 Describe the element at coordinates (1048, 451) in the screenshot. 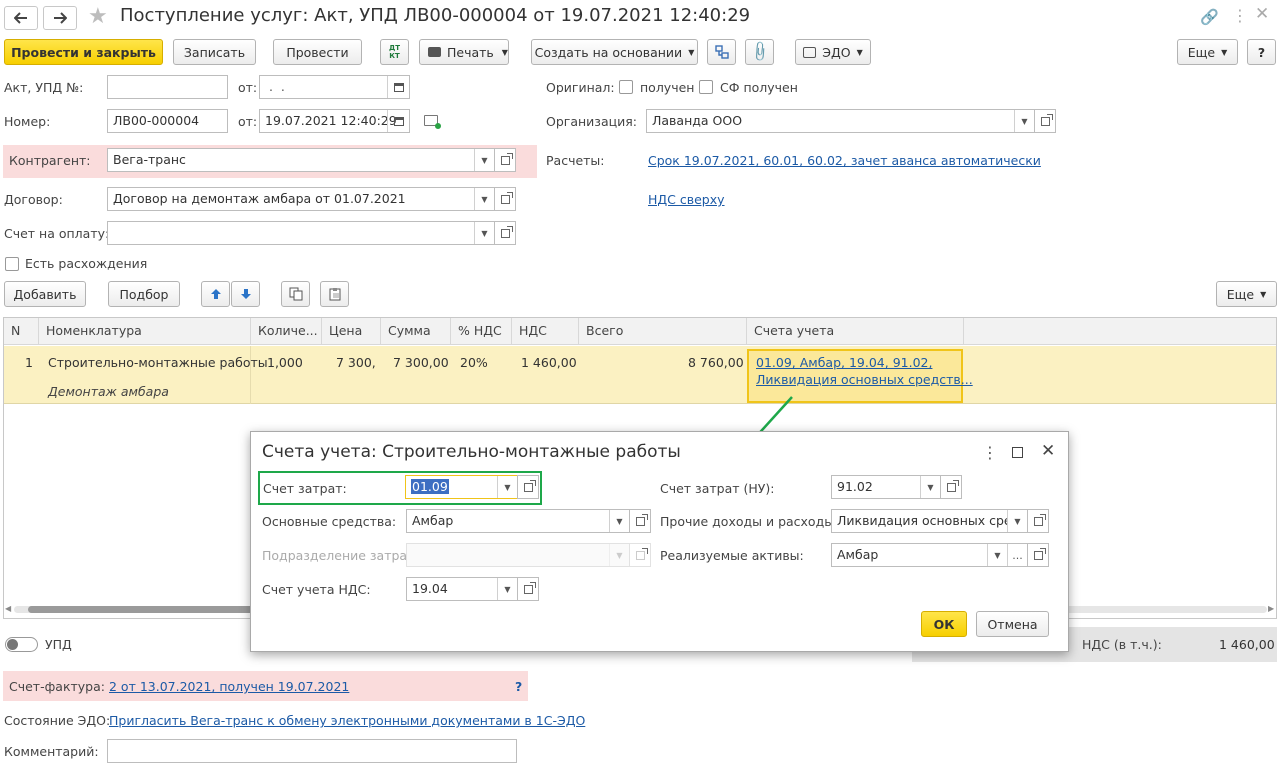

I see `dialog-close-icon: ✕` at that location.